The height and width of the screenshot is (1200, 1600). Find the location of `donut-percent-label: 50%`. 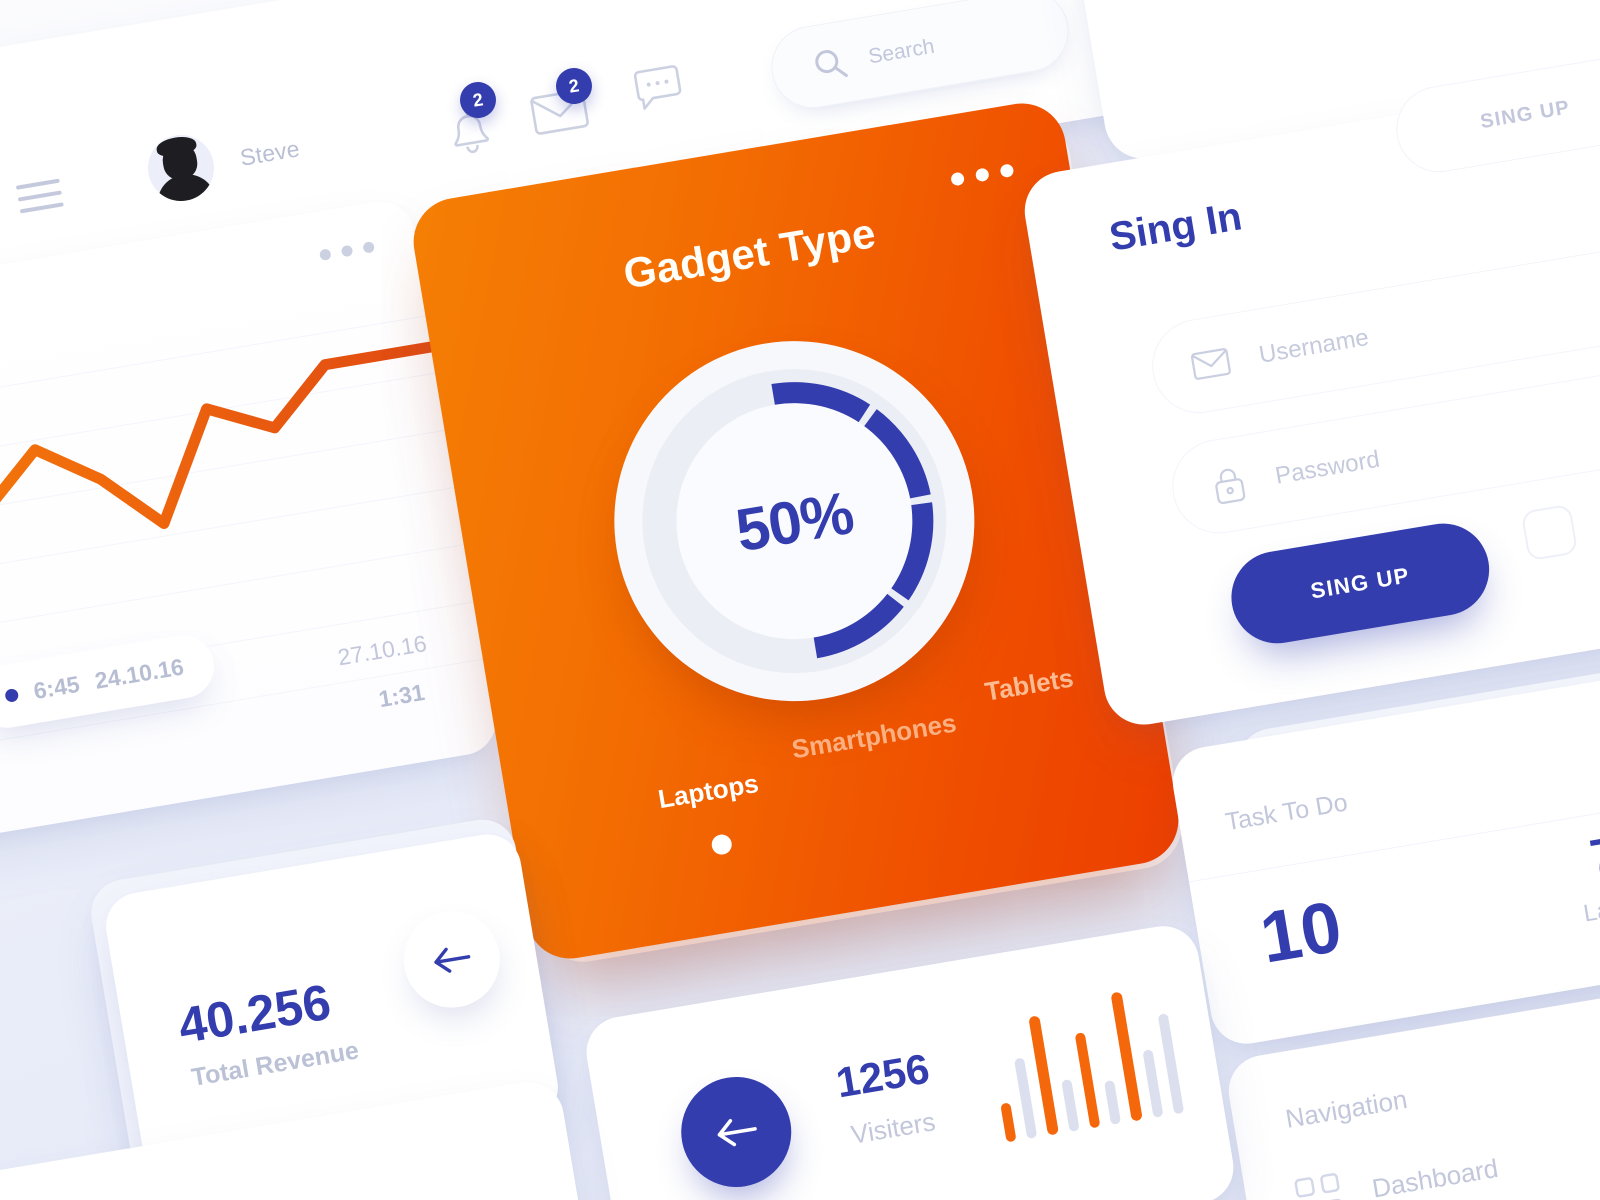

donut-percent-label: 50% is located at coordinates (794, 521).